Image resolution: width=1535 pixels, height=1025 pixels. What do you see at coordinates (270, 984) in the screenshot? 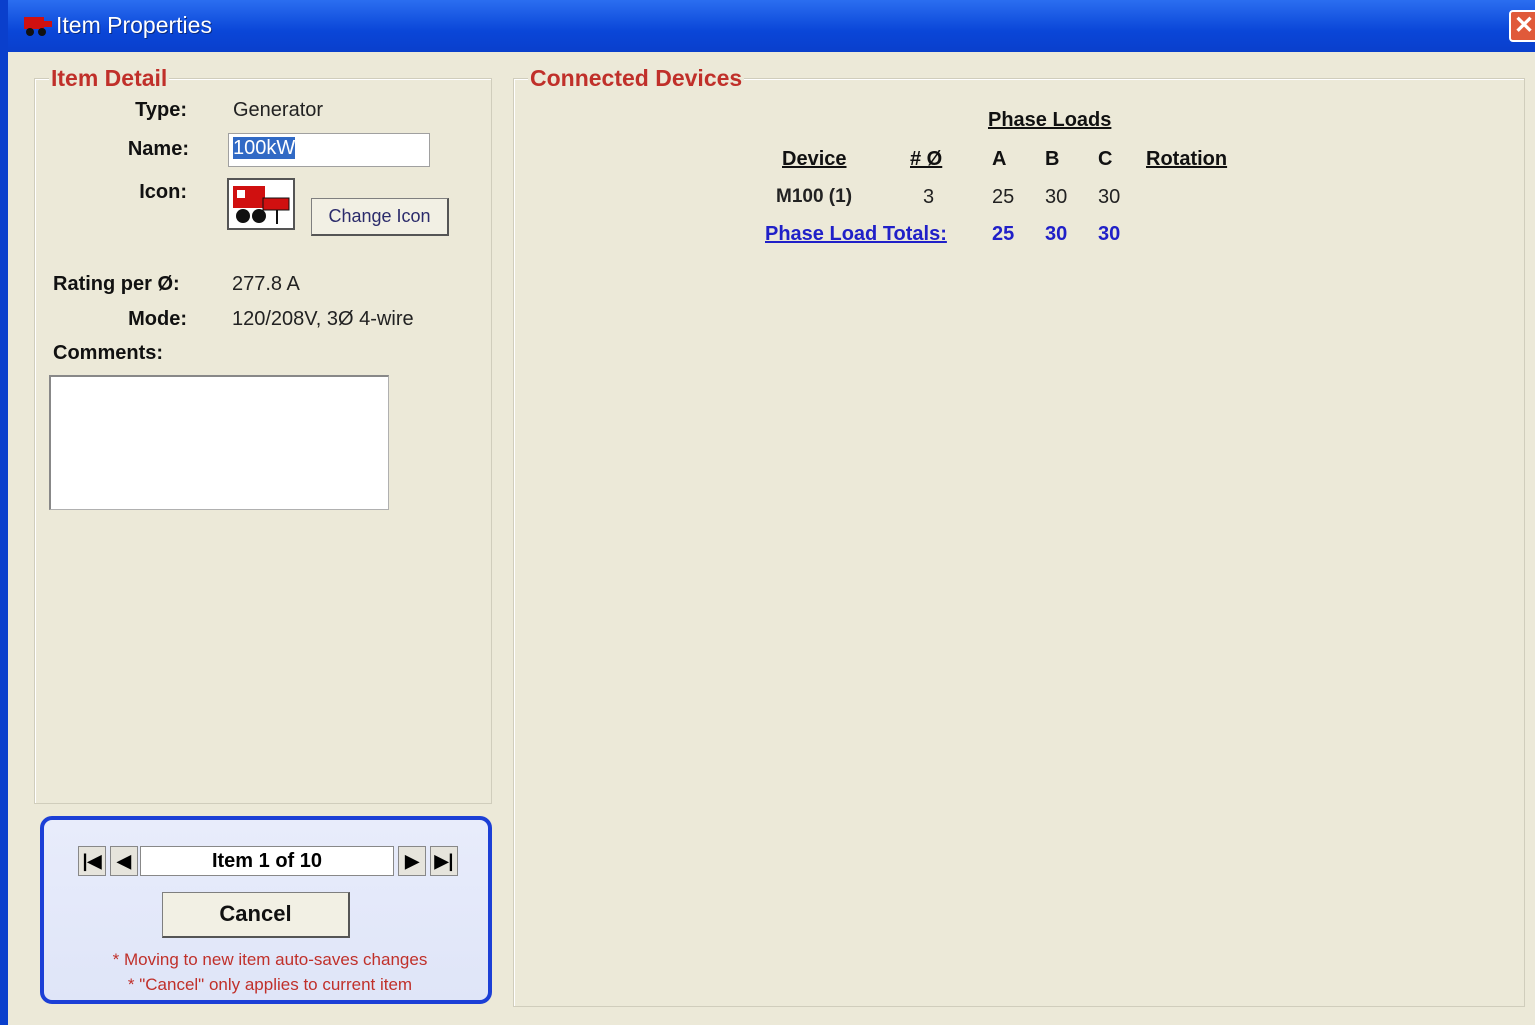
I see `cancel-note: * "Cancel" only applies to current item` at bounding box center [270, 984].